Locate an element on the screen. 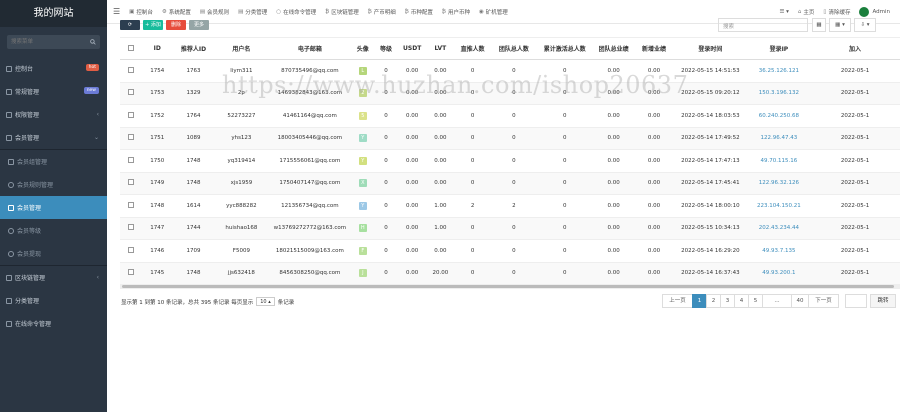 The image size is (900, 412). sidebar-item-0: 控制台 hot is located at coordinates (53, 68).